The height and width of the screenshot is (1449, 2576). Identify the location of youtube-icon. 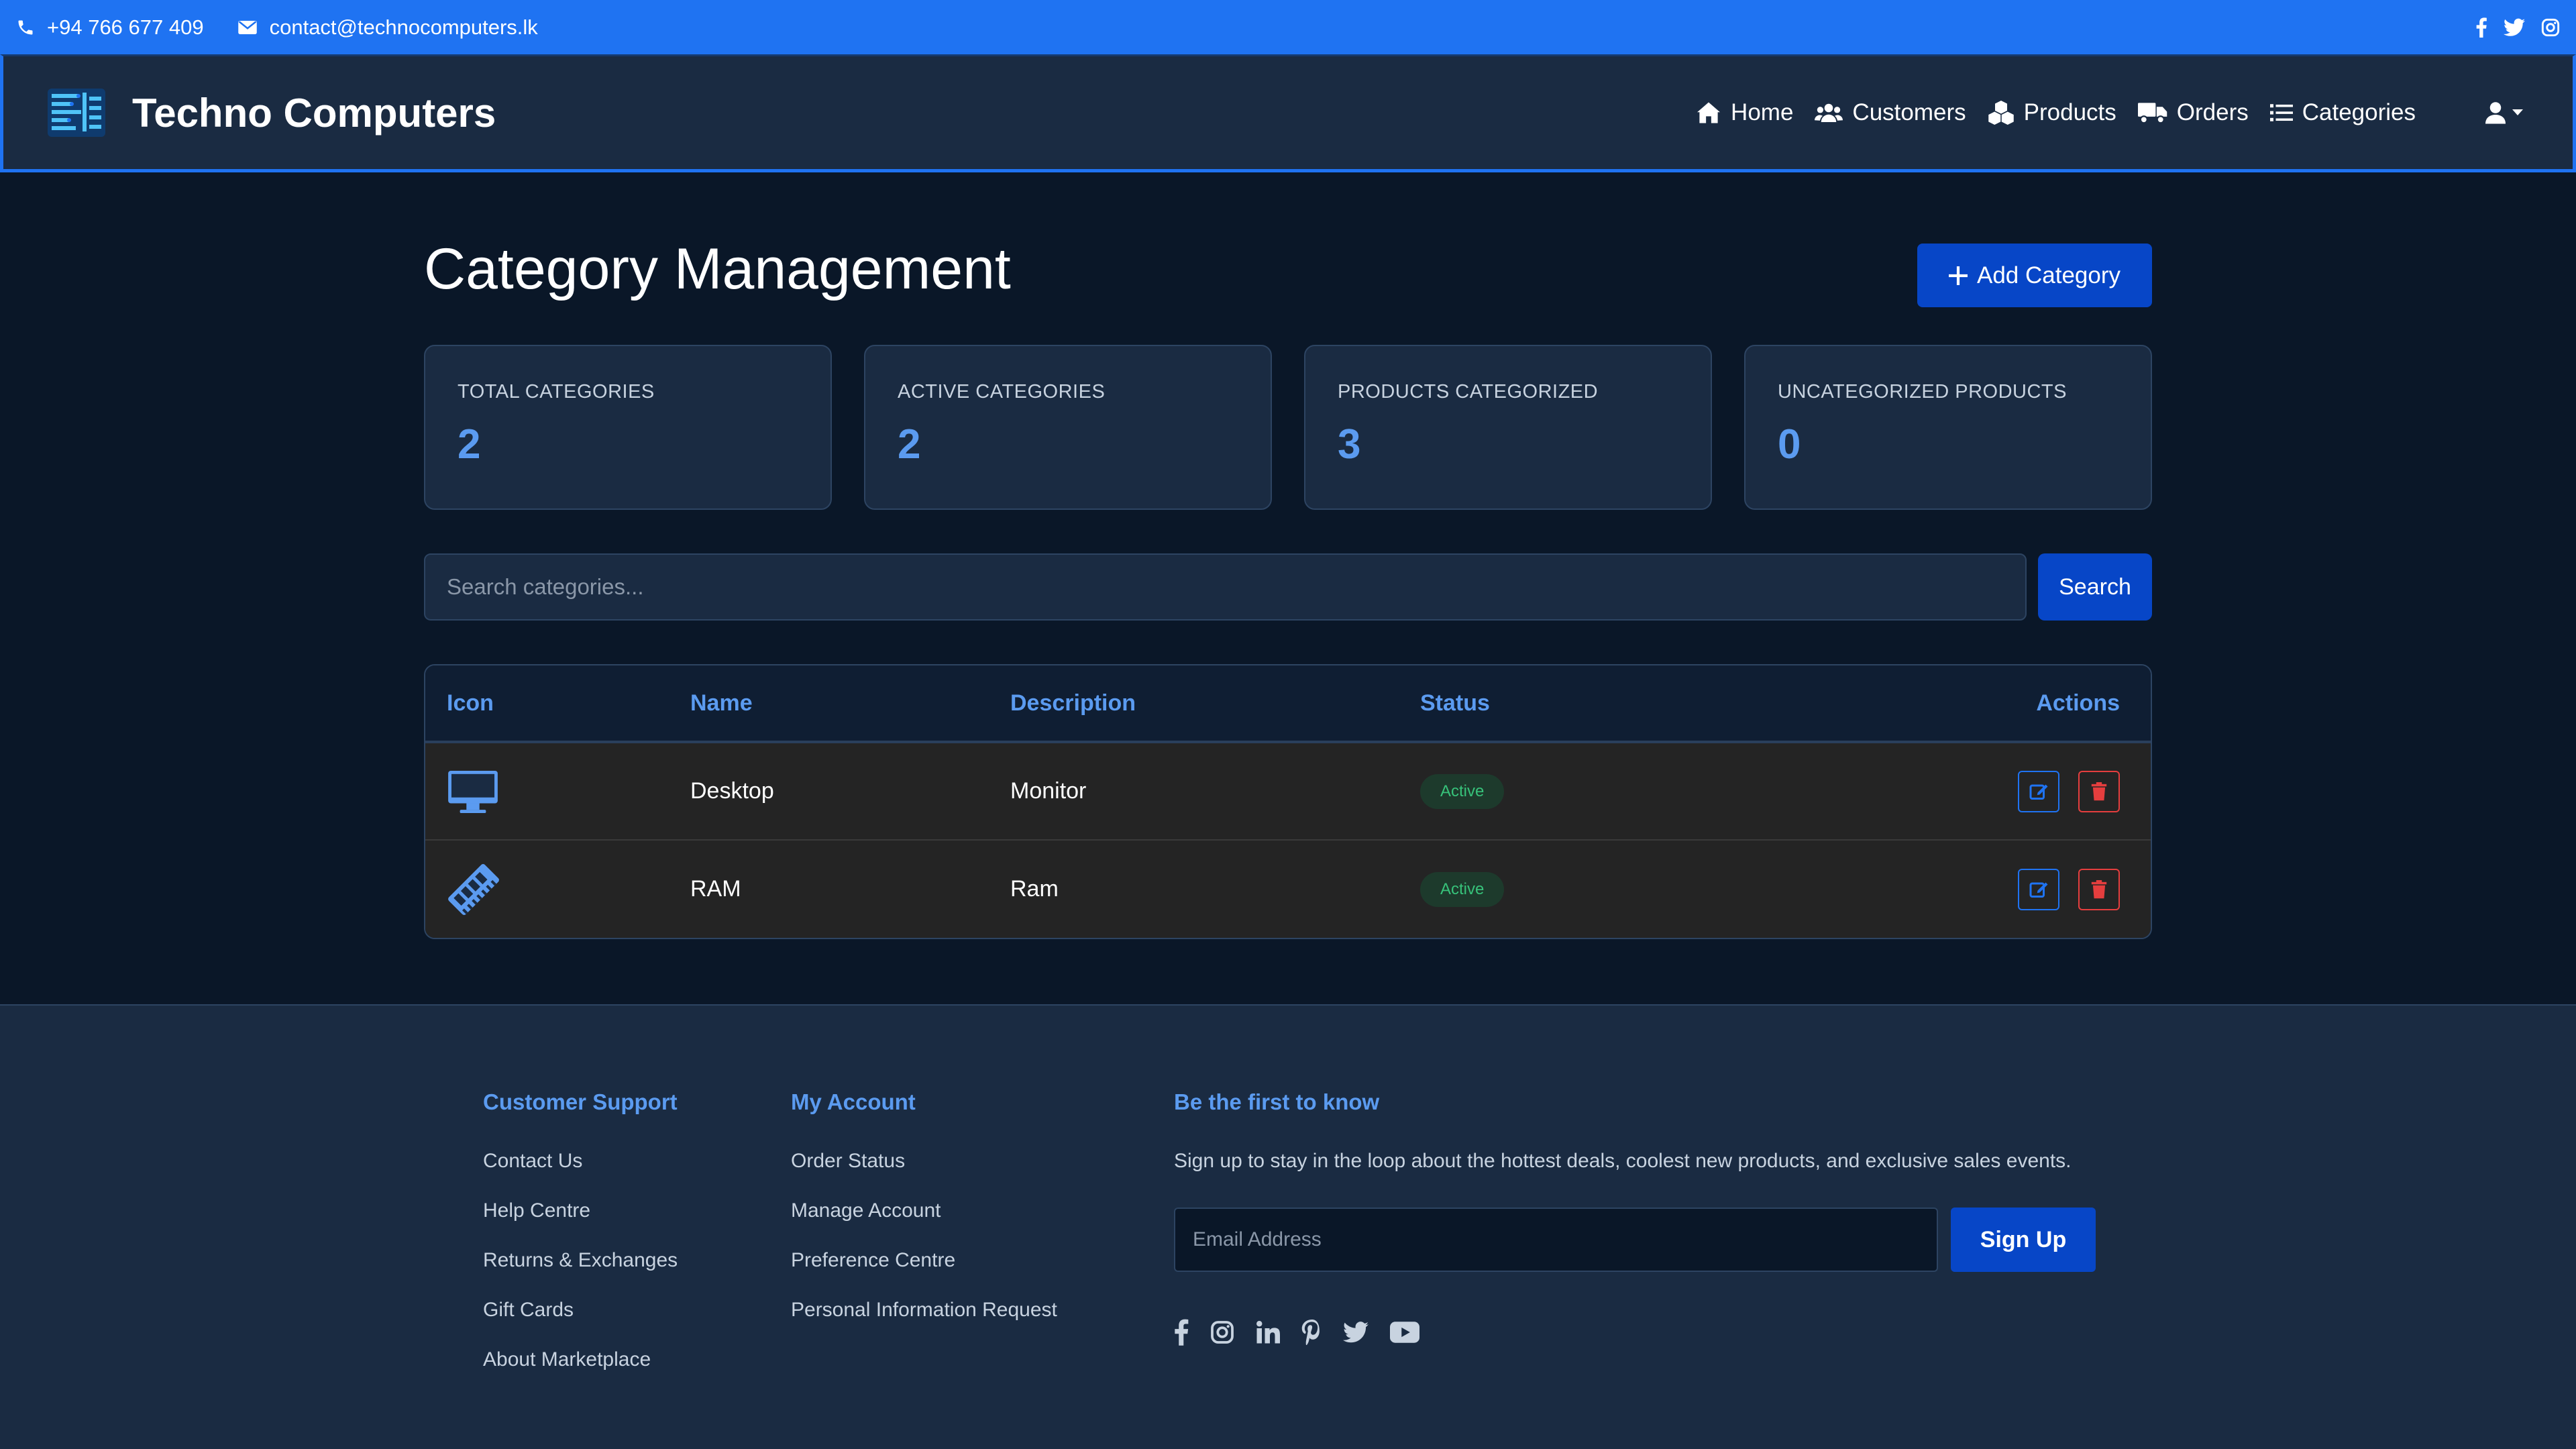
(1404, 1332).